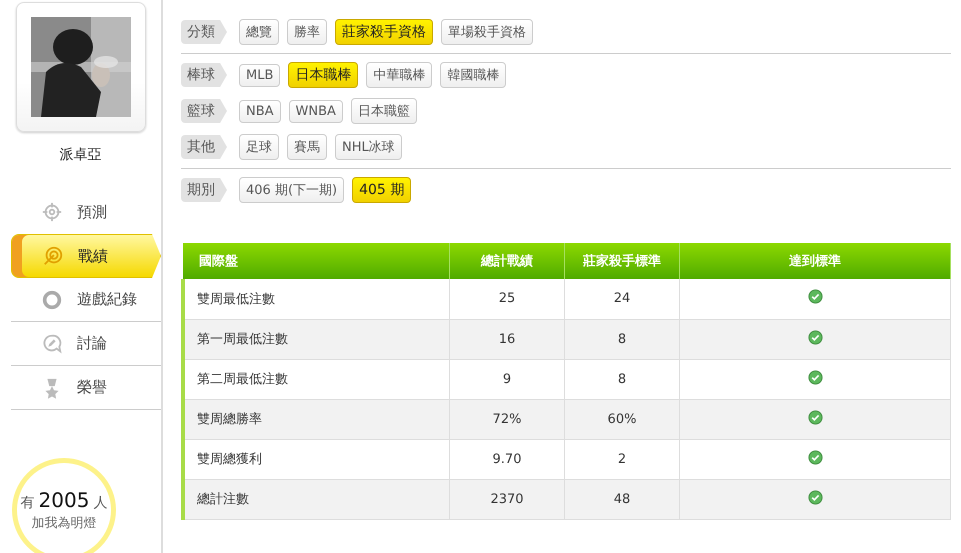 The image size is (961, 553). What do you see at coordinates (507, 379) in the screenshot?
I see `table-cell: 9` at bounding box center [507, 379].